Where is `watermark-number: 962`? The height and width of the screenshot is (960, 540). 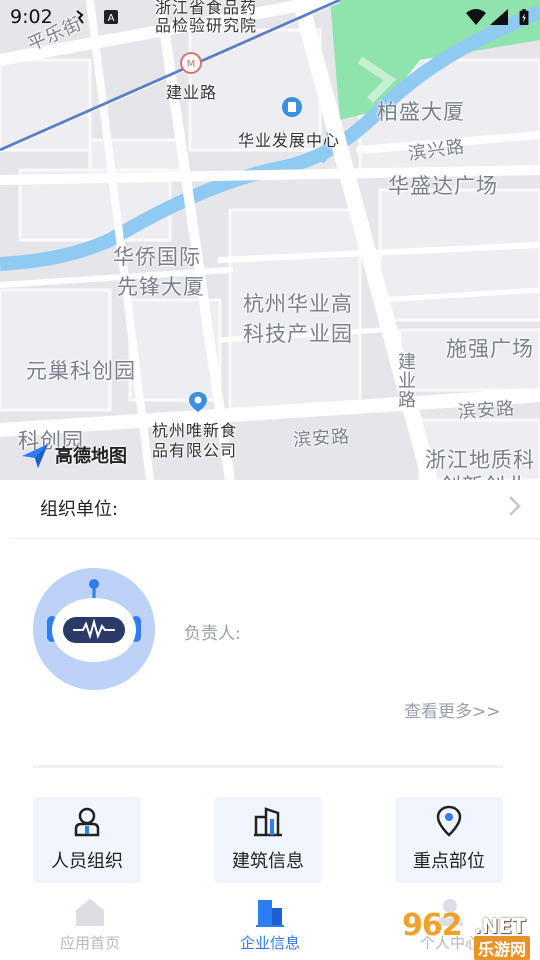
watermark-number: 962 is located at coordinates (432, 925).